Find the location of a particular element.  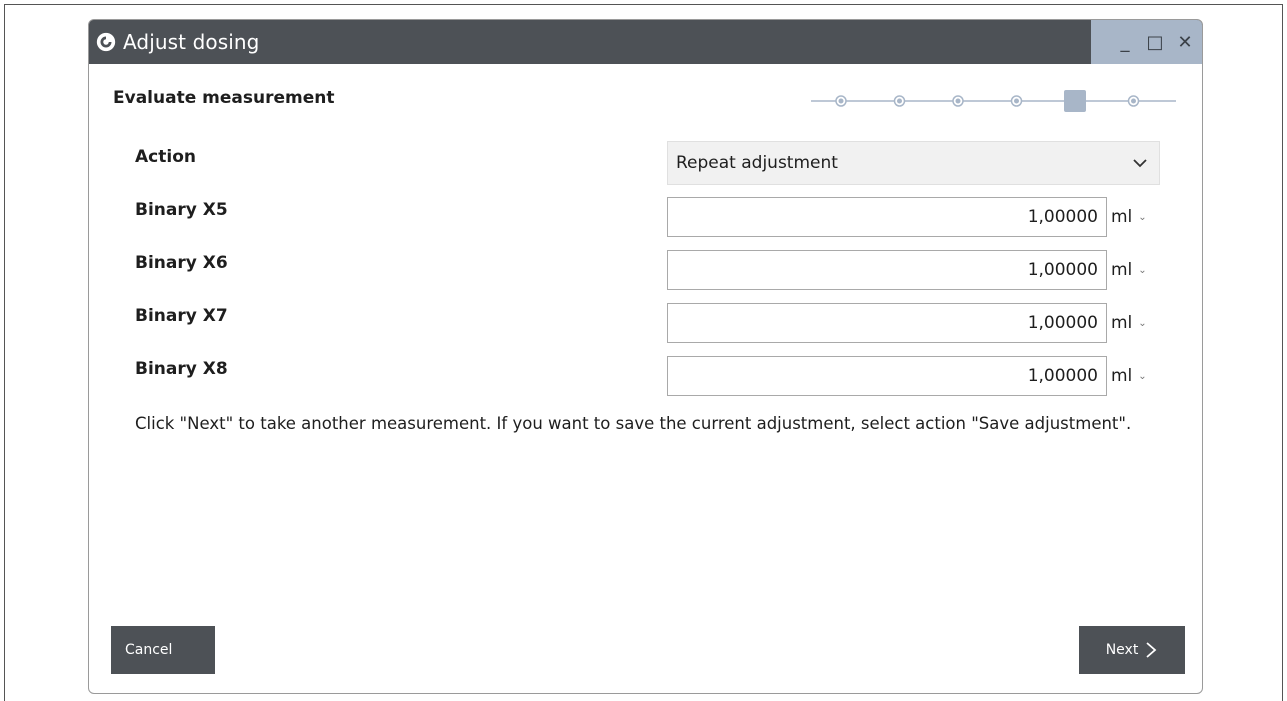

next-button-label: Next is located at coordinates (1122, 650).